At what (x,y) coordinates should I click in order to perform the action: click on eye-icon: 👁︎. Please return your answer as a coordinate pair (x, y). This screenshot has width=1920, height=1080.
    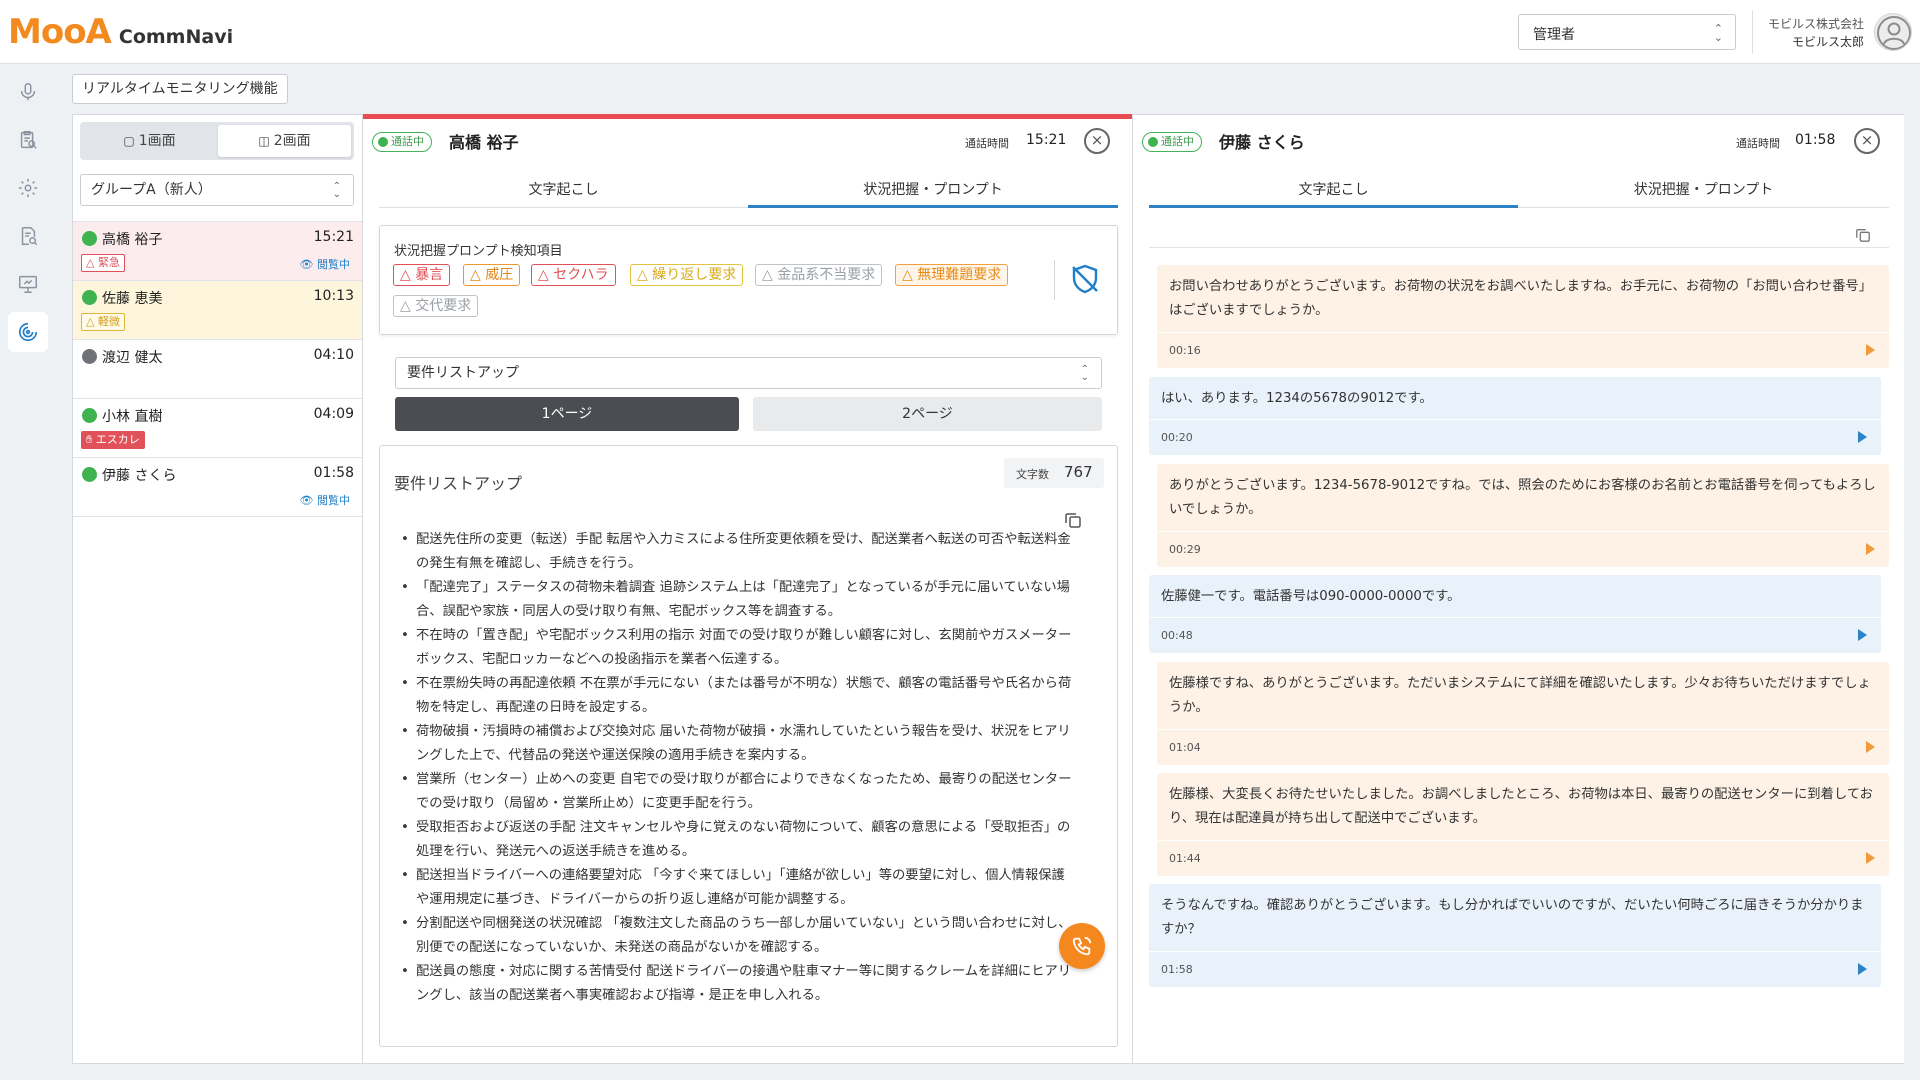
    Looking at the image, I should click on (306, 500).